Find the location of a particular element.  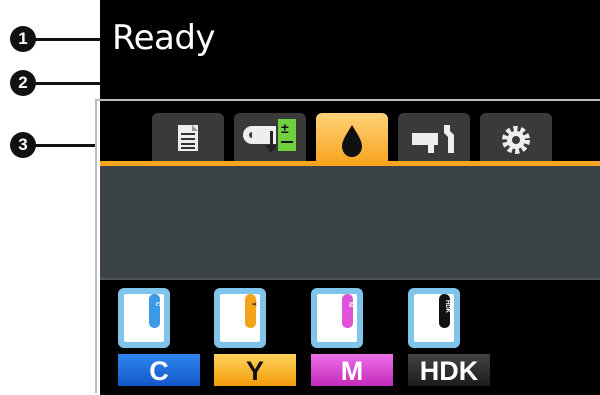

ink-cartridge-m: M is located at coordinates (337, 318).